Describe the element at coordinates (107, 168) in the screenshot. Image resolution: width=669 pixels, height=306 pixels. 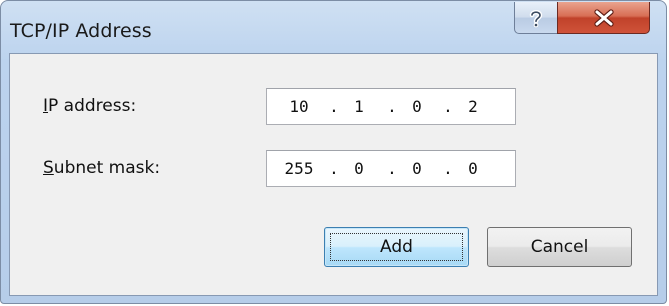
I see `subnet-mask-label-text: ubnet mask:` at that location.